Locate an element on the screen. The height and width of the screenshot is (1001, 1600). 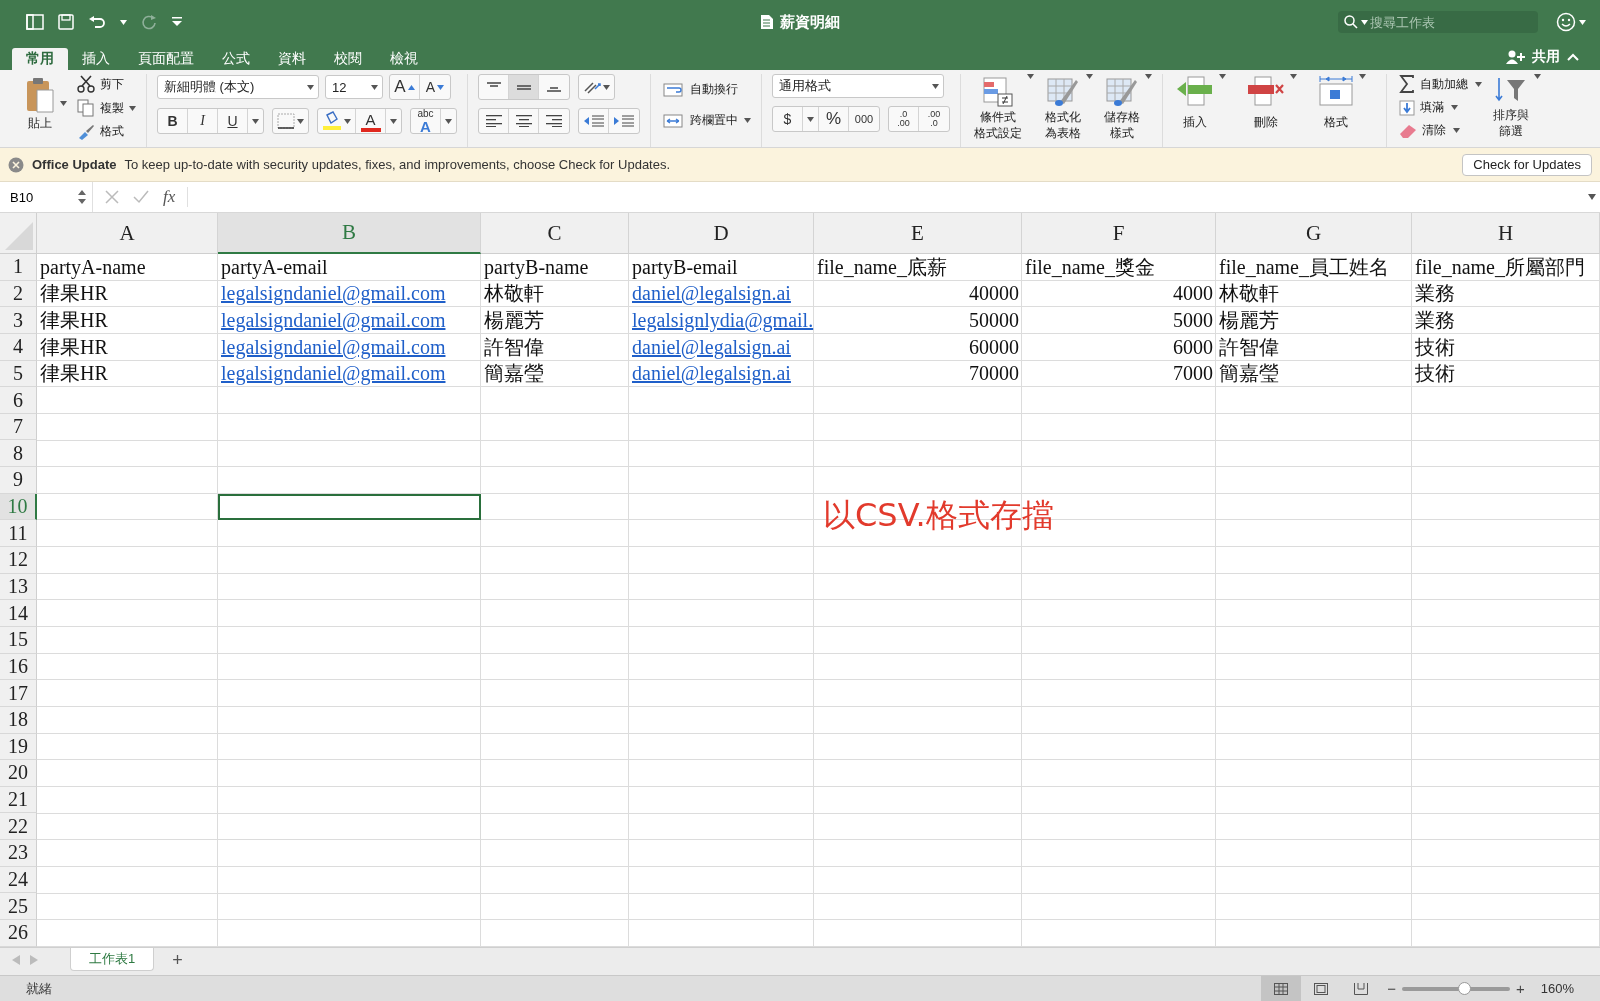
decrease-decimal-button: .00 .0 is located at coordinates (934, 119).